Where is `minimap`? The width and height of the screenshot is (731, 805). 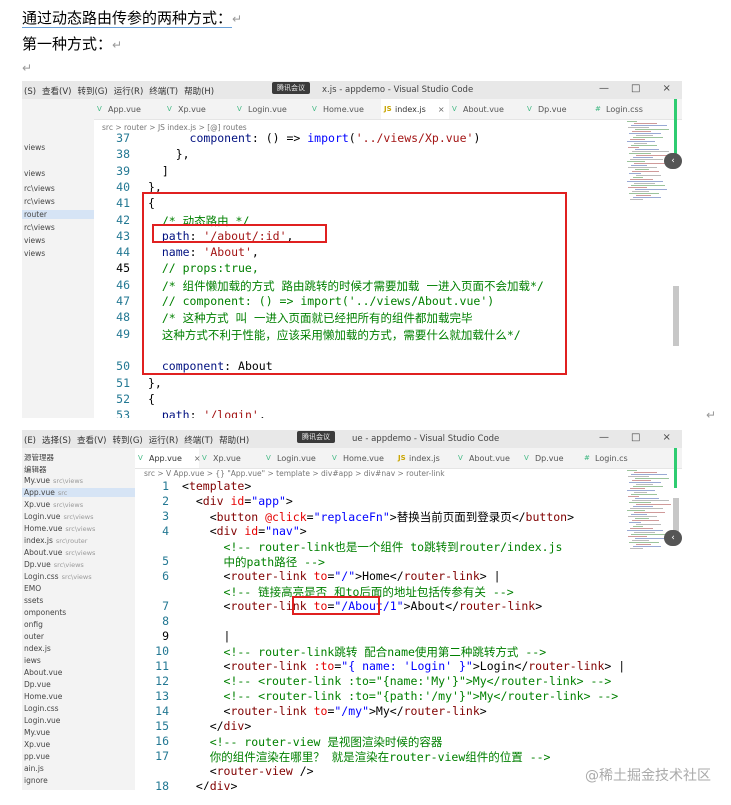
minimap is located at coordinates (649, 515).